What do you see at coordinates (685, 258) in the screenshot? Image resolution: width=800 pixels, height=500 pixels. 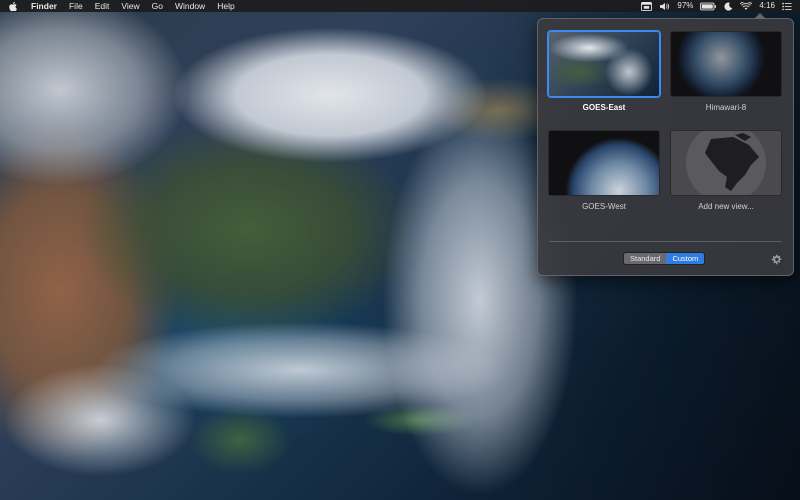 I see `segment-custom: Custom` at bounding box center [685, 258].